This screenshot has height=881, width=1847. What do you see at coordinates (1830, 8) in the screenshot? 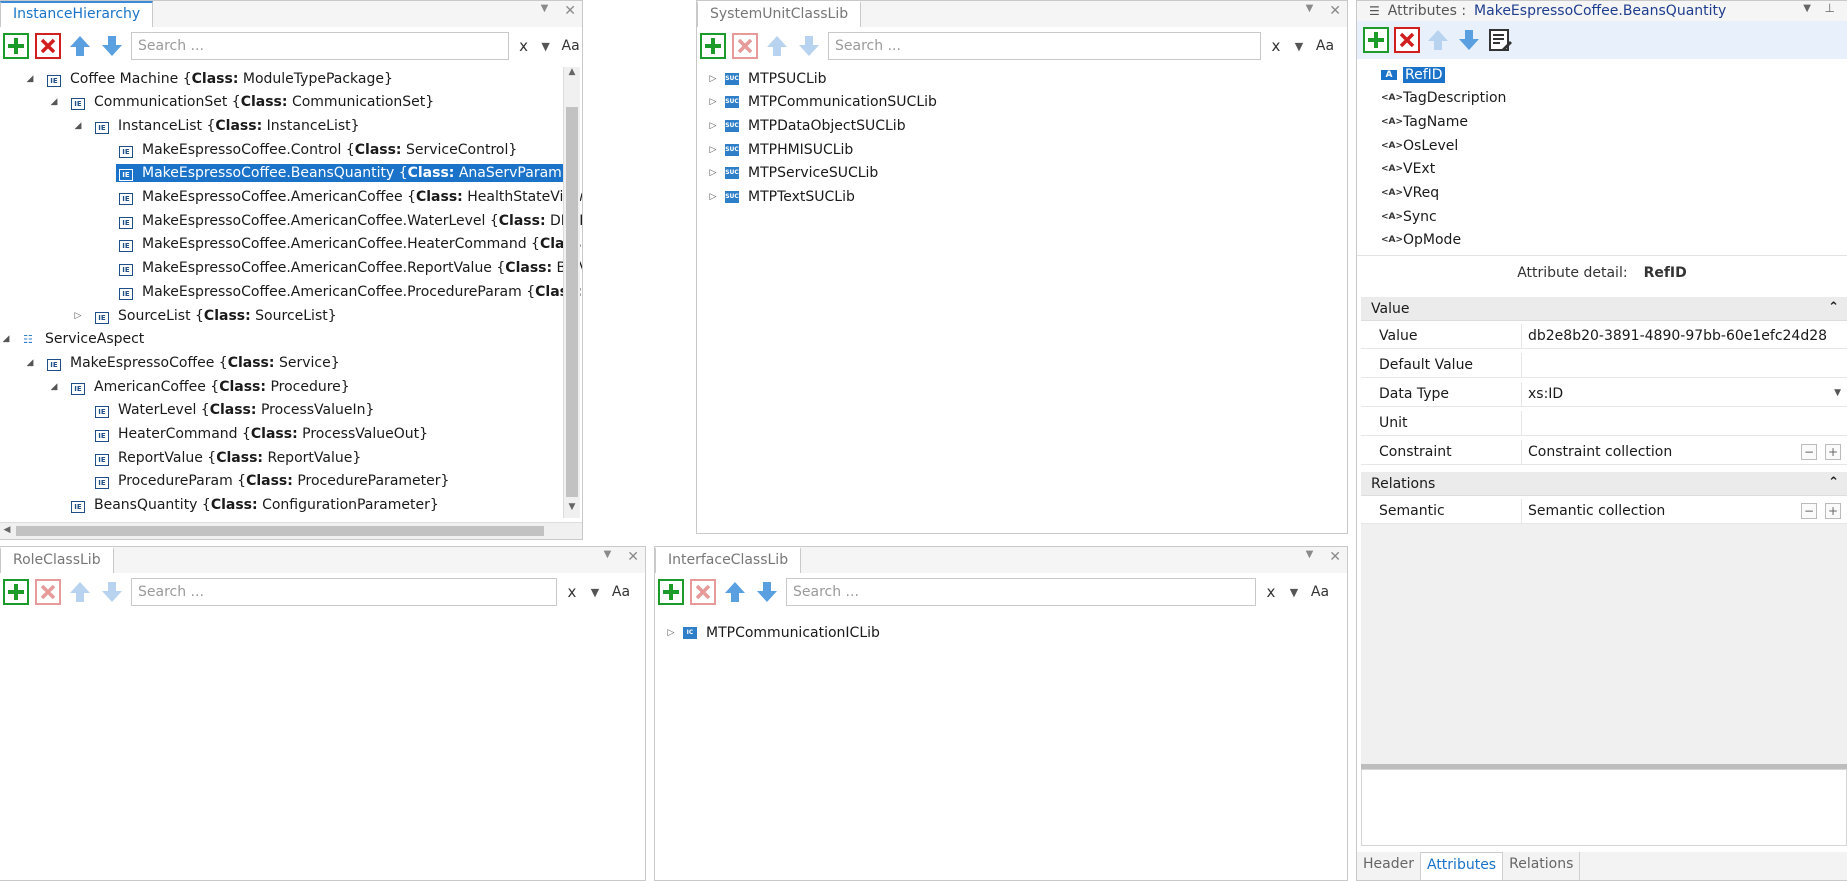
I see `pin-icon: ⊥` at bounding box center [1830, 8].